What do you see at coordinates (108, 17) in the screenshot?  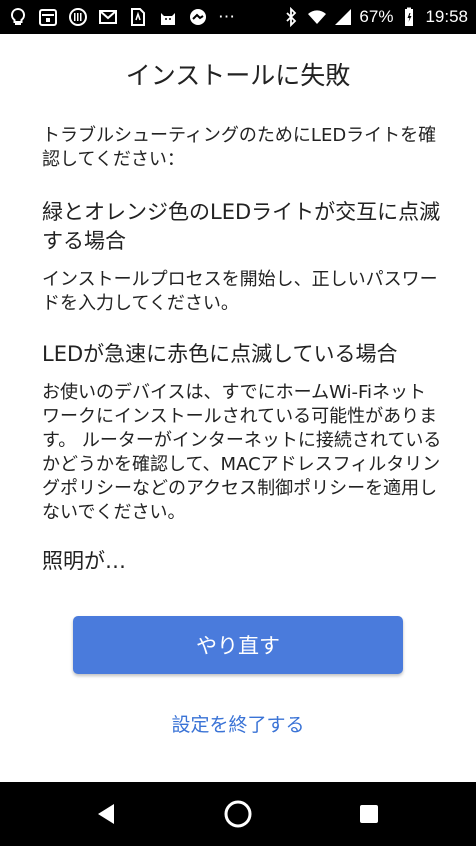 I see `gmail-icon` at bounding box center [108, 17].